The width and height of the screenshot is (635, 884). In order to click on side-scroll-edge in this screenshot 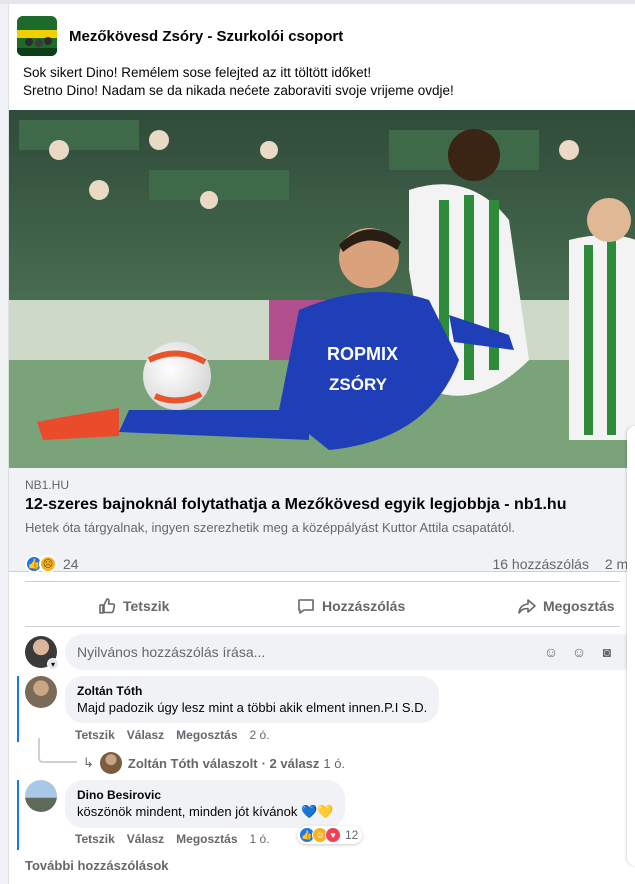, I will do `click(631, 646)`.